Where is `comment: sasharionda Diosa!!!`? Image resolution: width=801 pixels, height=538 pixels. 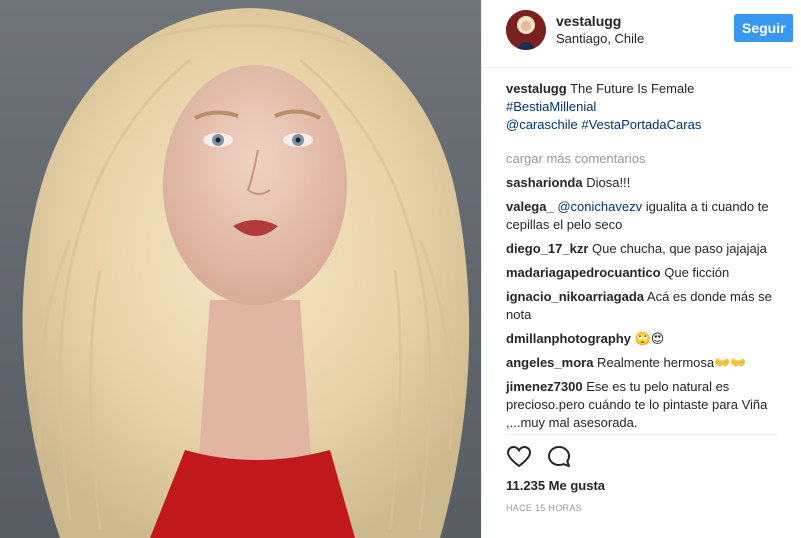
comment: sasharionda Diosa!!! is located at coordinates (641, 183).